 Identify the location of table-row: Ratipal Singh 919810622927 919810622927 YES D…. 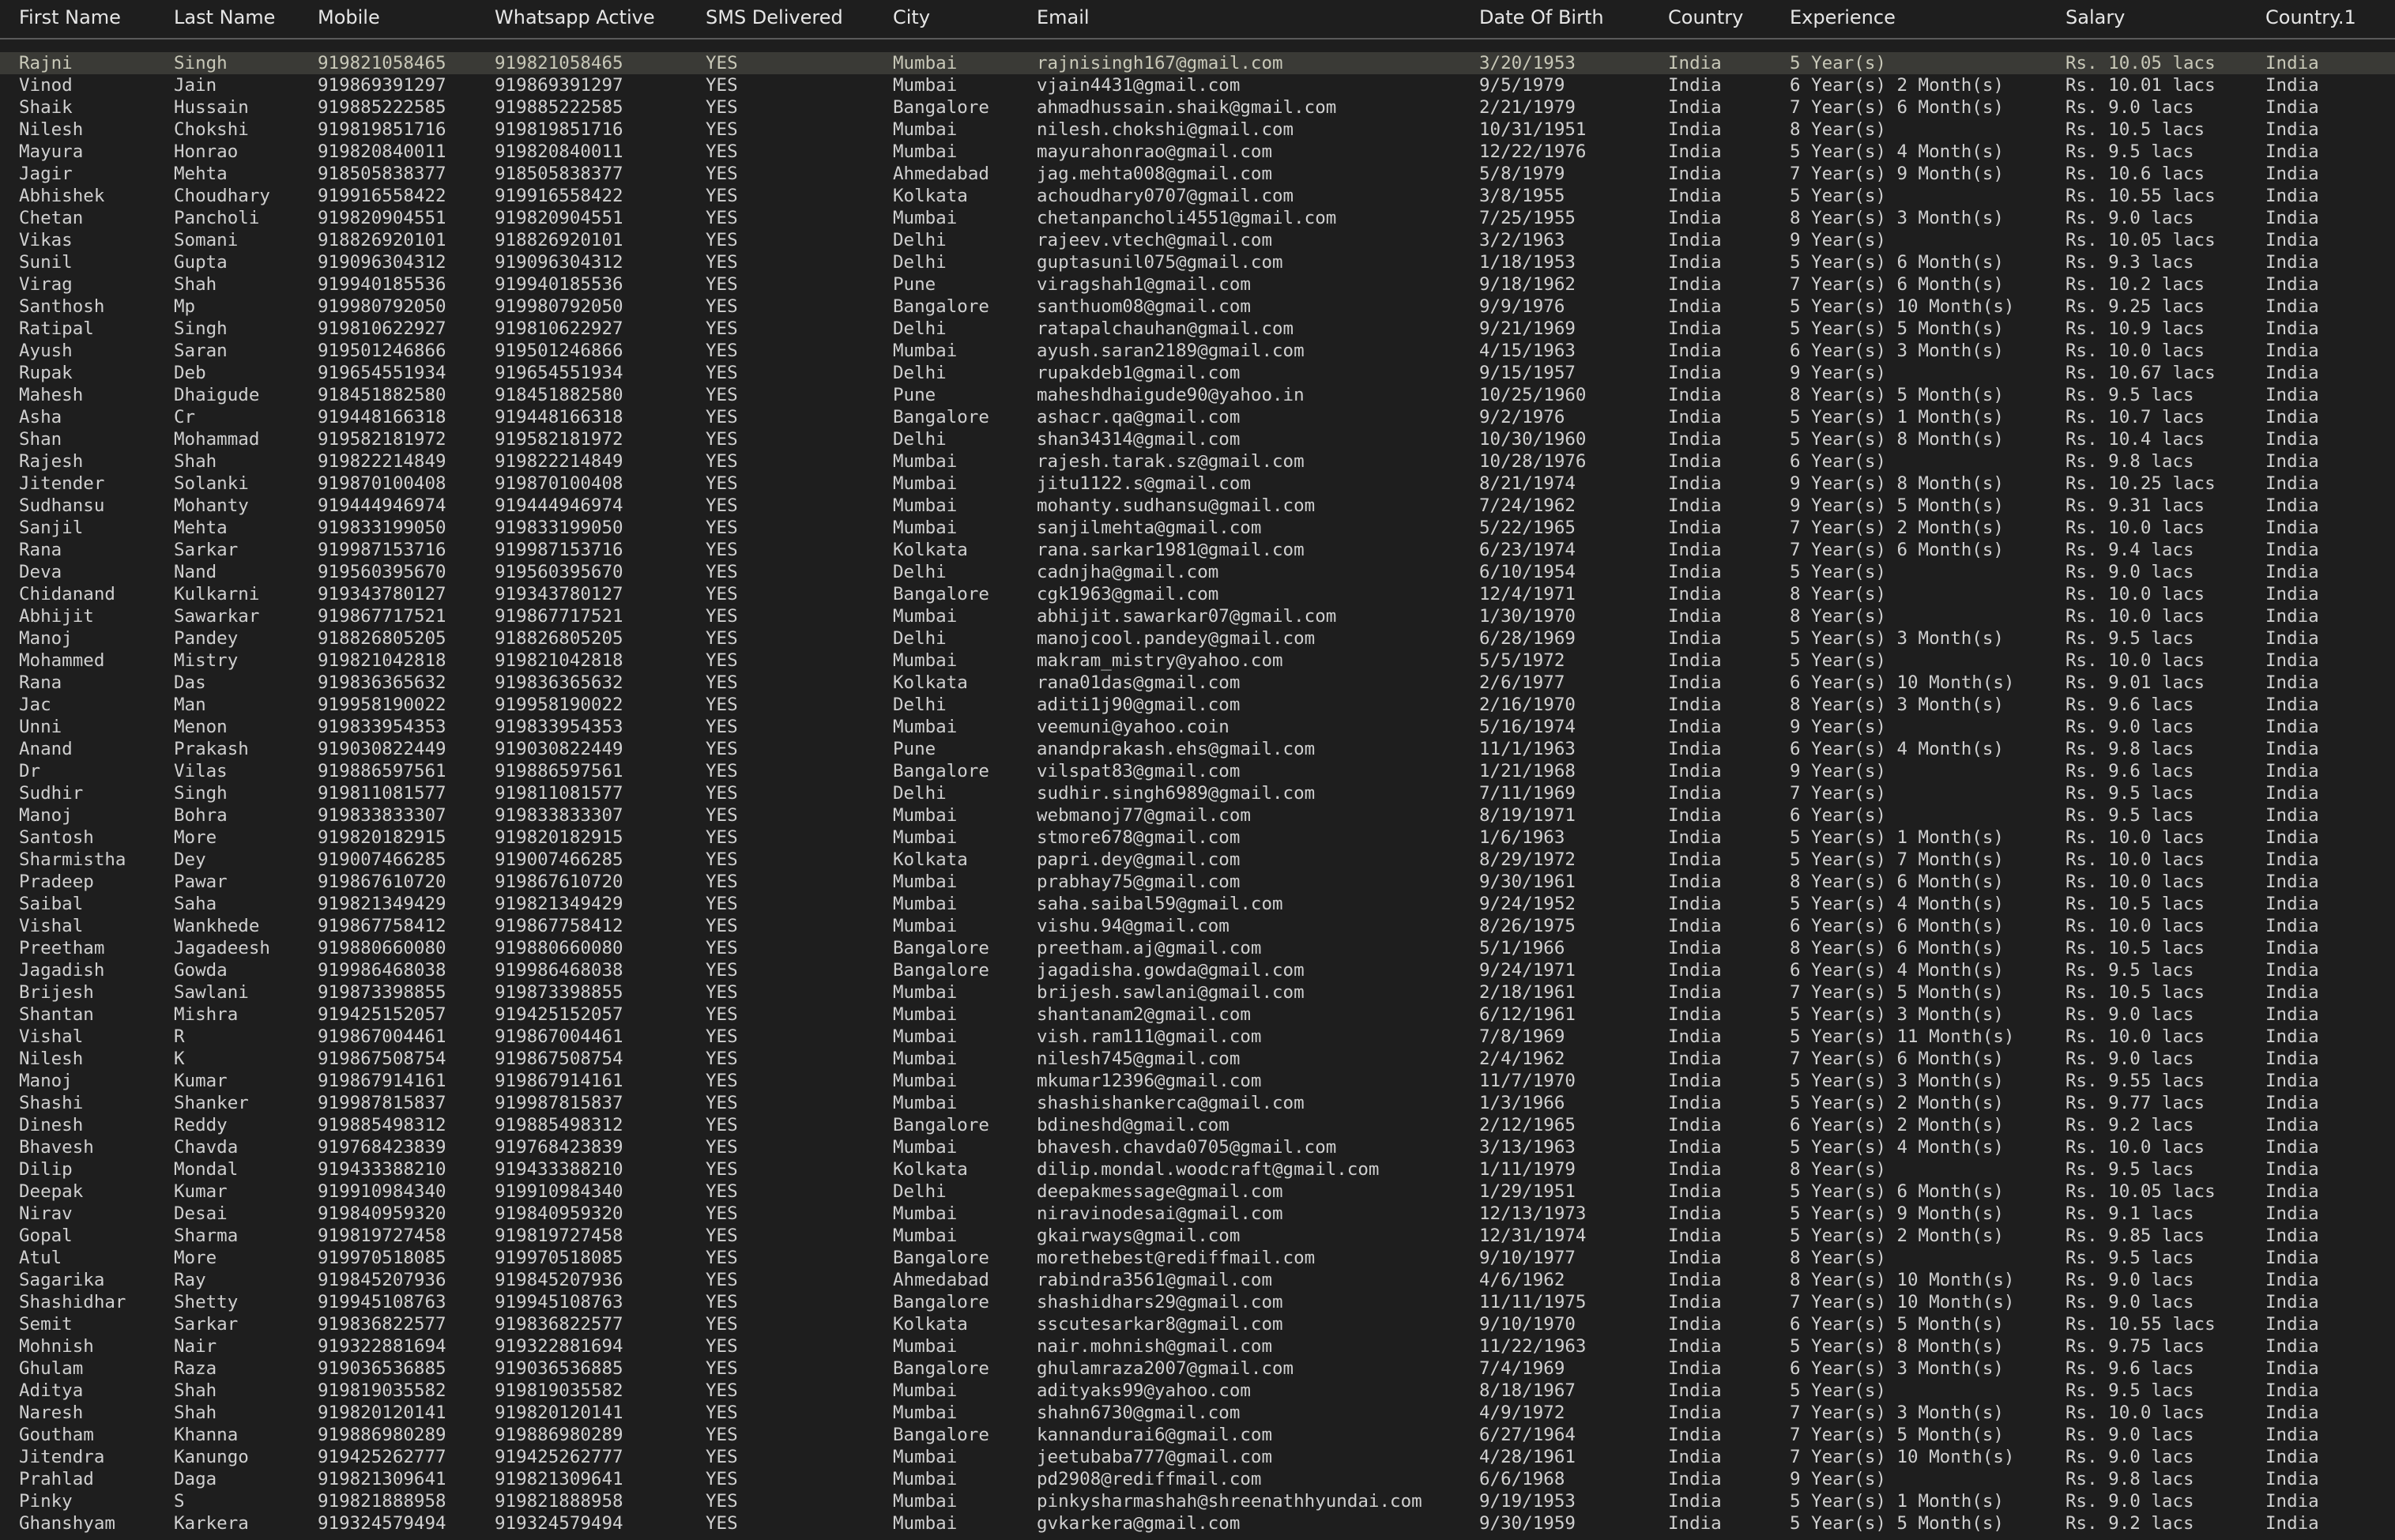
(1198, 329).